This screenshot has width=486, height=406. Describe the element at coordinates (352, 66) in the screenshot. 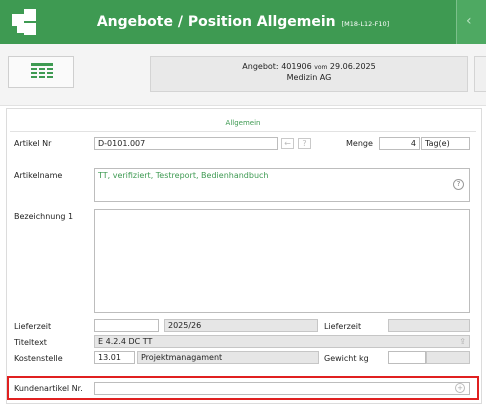

I see `offer-date: 29.06.2025` at that location.